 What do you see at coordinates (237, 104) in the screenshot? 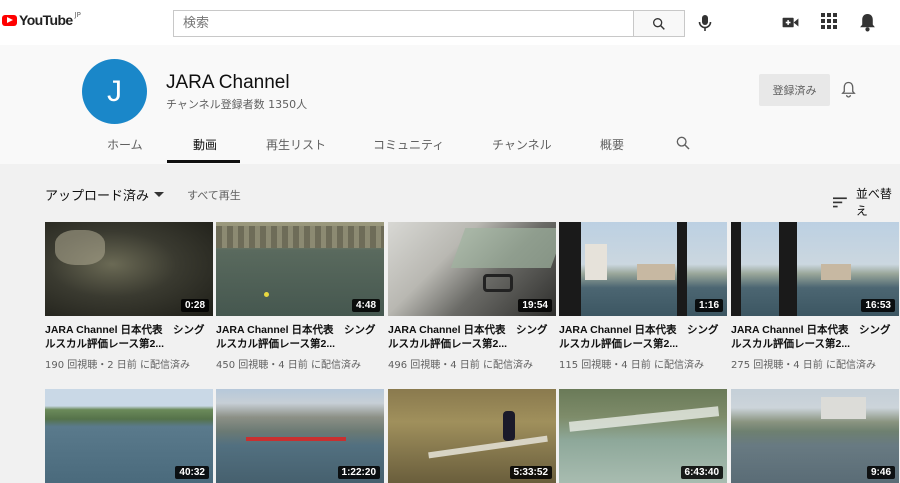
I see `subscriber-count: チャンネル登録者数 1350人` at bounding box center [237, 104].